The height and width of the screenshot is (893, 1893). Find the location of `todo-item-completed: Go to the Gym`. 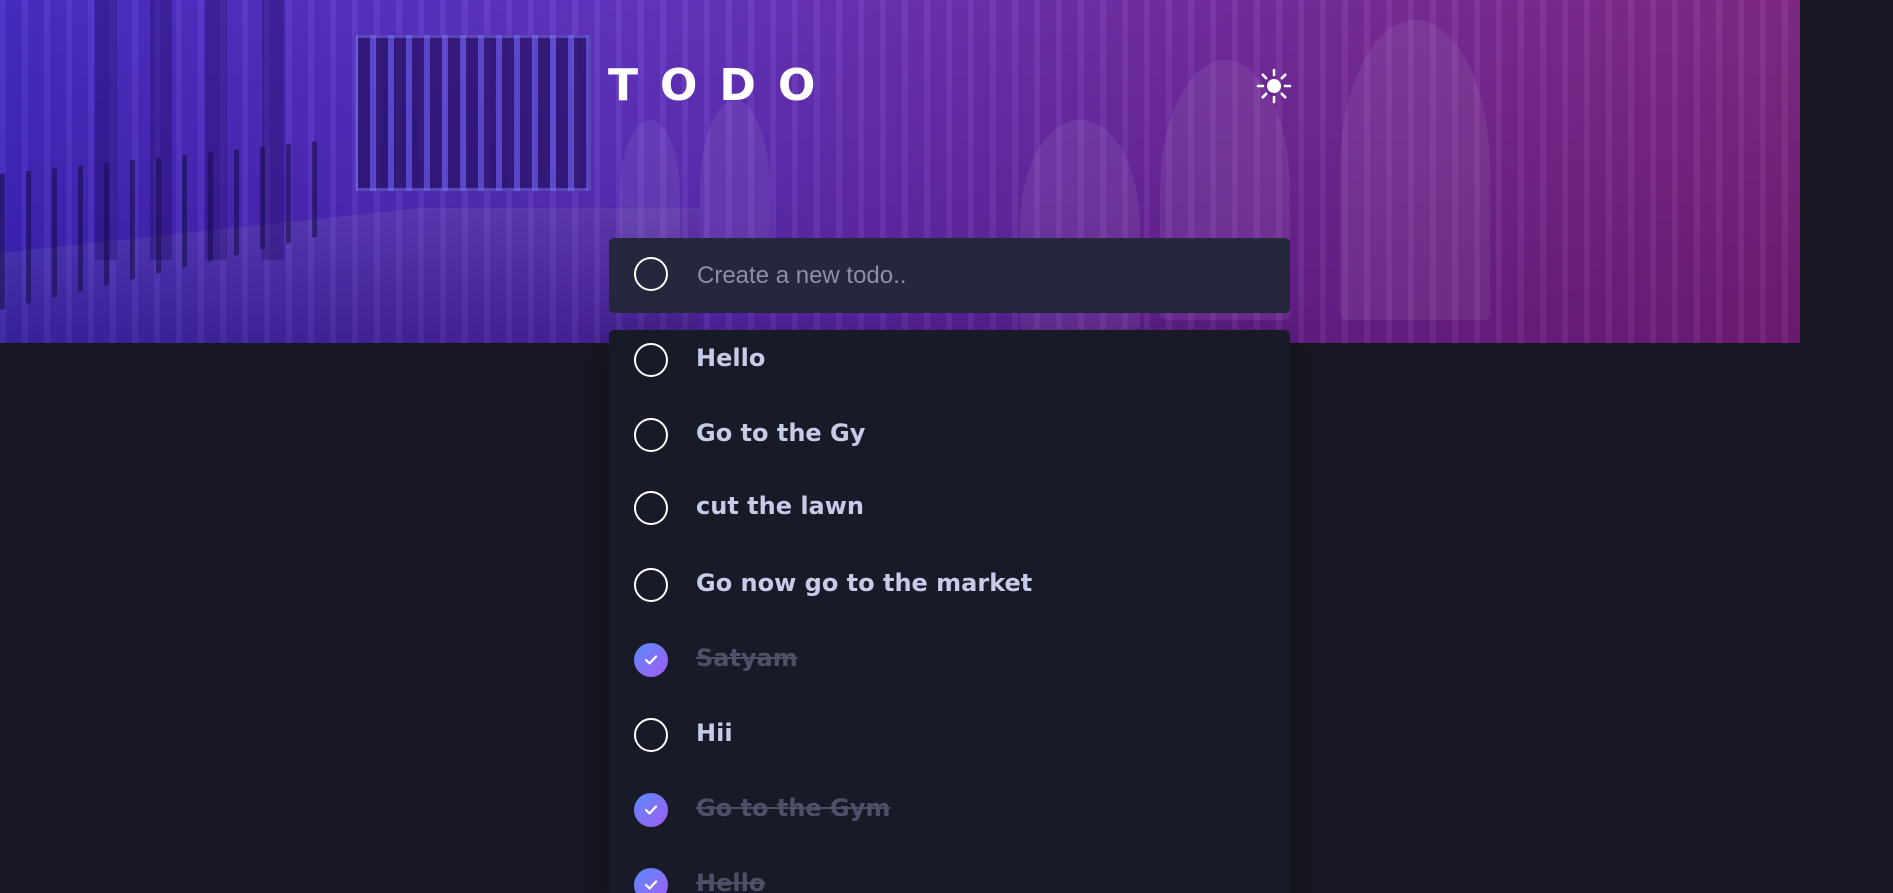

todo-item-completed: Go to the Gym is located at coordinates (949, 810).